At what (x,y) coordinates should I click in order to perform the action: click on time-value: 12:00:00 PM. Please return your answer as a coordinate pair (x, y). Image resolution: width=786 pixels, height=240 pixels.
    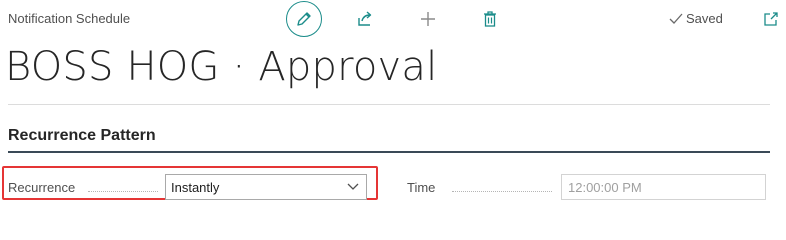
    Looking at the image, I should click on (605, 187).